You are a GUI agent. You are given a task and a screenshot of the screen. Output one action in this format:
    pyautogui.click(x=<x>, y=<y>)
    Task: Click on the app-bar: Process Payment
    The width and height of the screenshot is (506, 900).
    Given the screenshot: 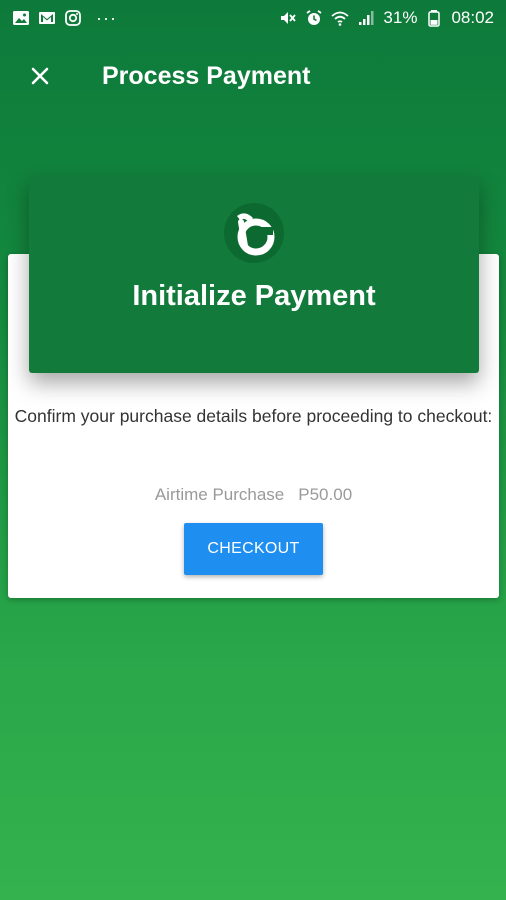 What is the action you would take?
    pyautogui.click(x=253, y=76)
    